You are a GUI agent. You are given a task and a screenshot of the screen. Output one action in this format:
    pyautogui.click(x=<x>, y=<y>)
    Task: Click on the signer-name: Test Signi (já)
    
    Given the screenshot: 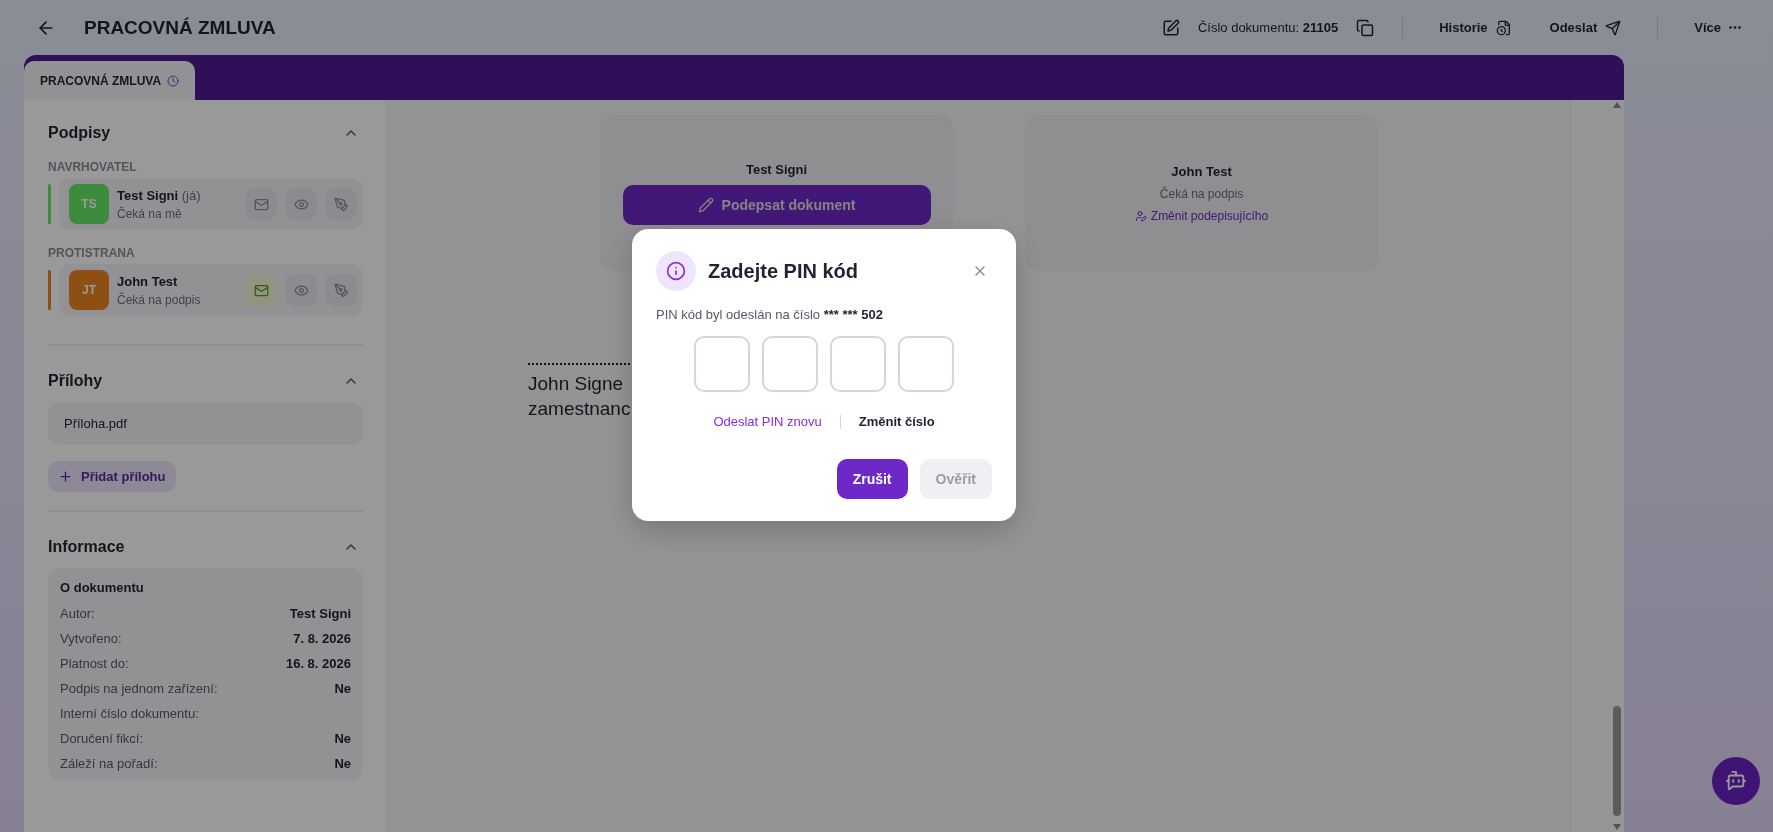 What is the action you would take?
    pyautogui.click(x=159, y=195)
    